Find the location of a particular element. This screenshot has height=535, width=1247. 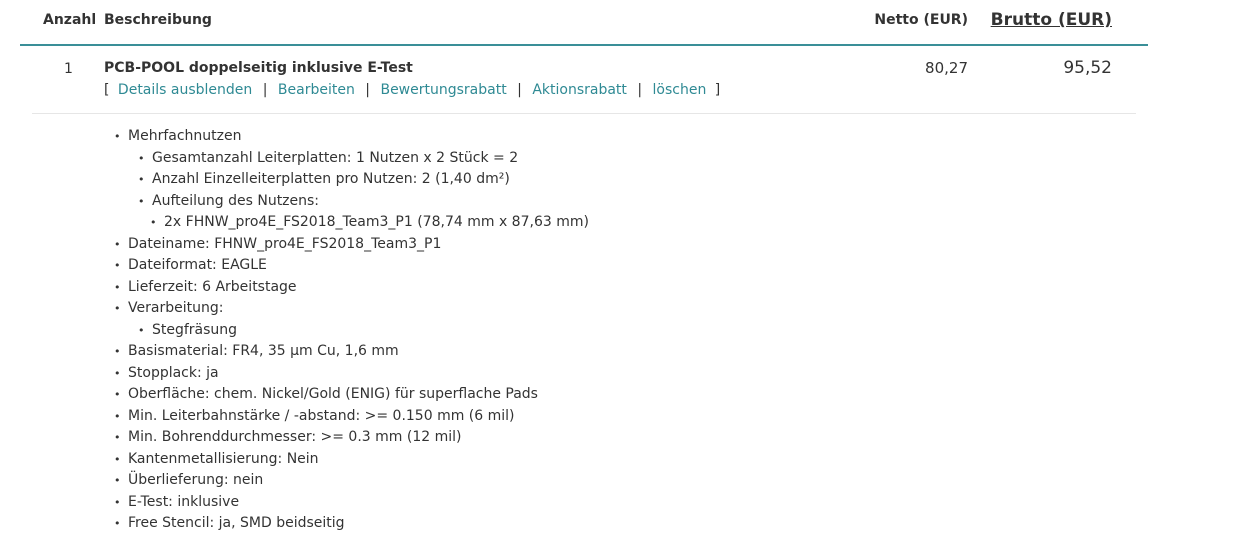

detail-item: • Kantenmetallisierung: Nein is located at coordinates (351, 460).